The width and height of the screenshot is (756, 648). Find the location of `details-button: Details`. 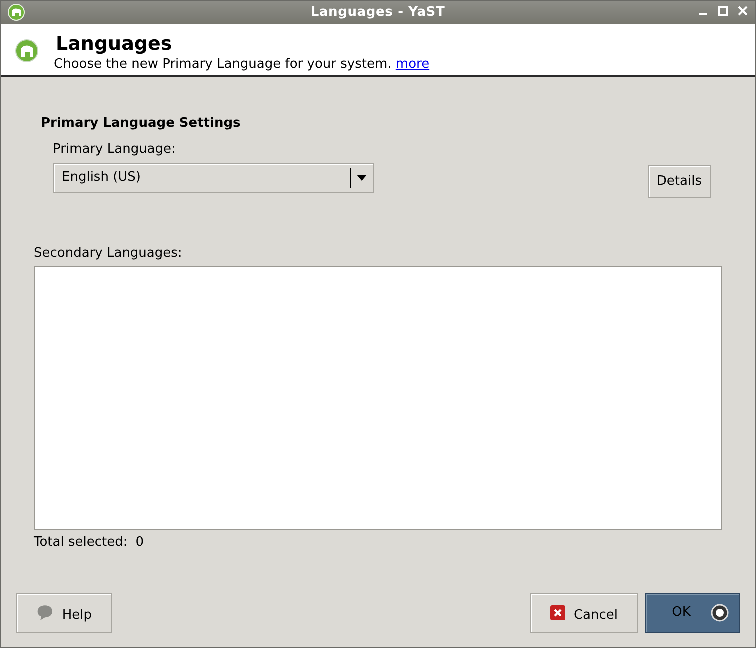

details-button: Details is located at coordinates (679, 181).